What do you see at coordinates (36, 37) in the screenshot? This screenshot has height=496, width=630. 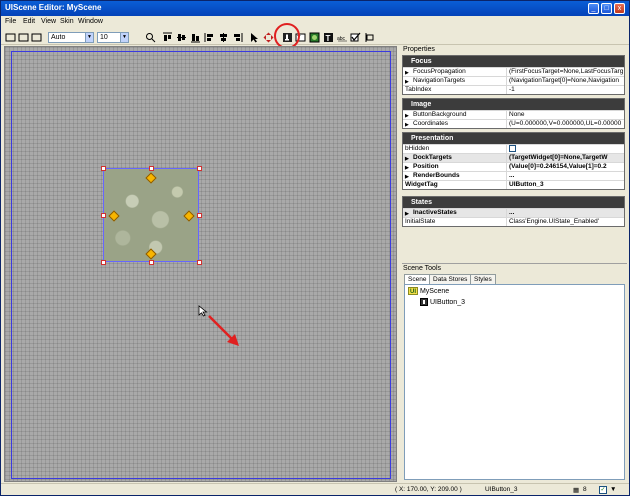 I see `layout-wide-icon` at bounding box center [36, 37].